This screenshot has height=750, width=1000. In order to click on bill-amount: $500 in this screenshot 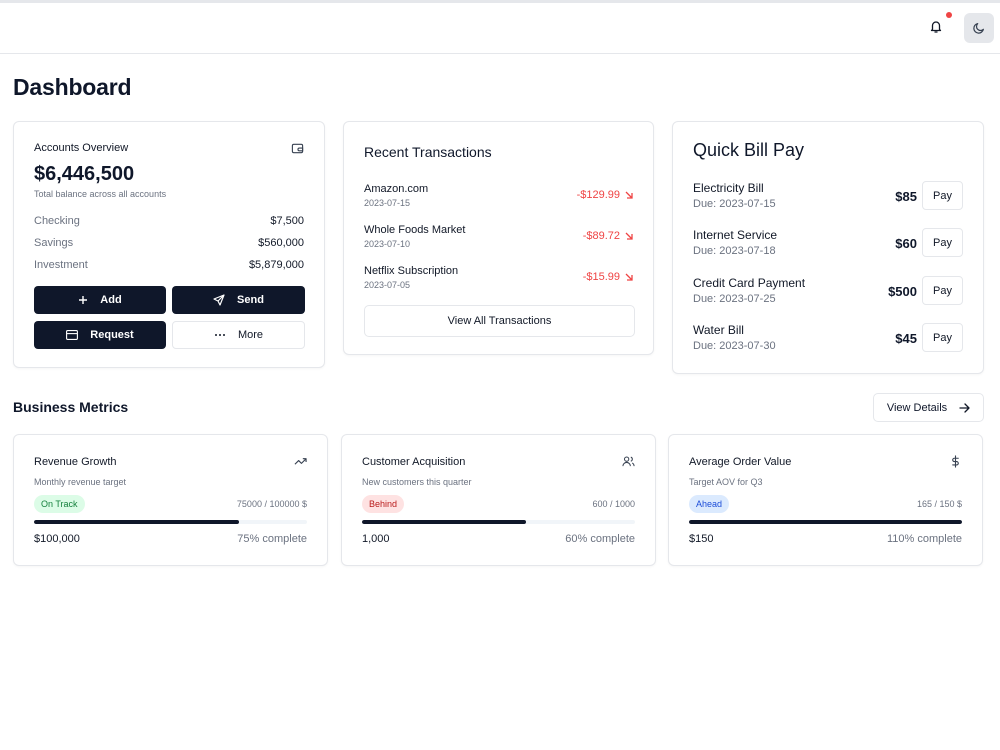, I will do `click(902, 291)`.